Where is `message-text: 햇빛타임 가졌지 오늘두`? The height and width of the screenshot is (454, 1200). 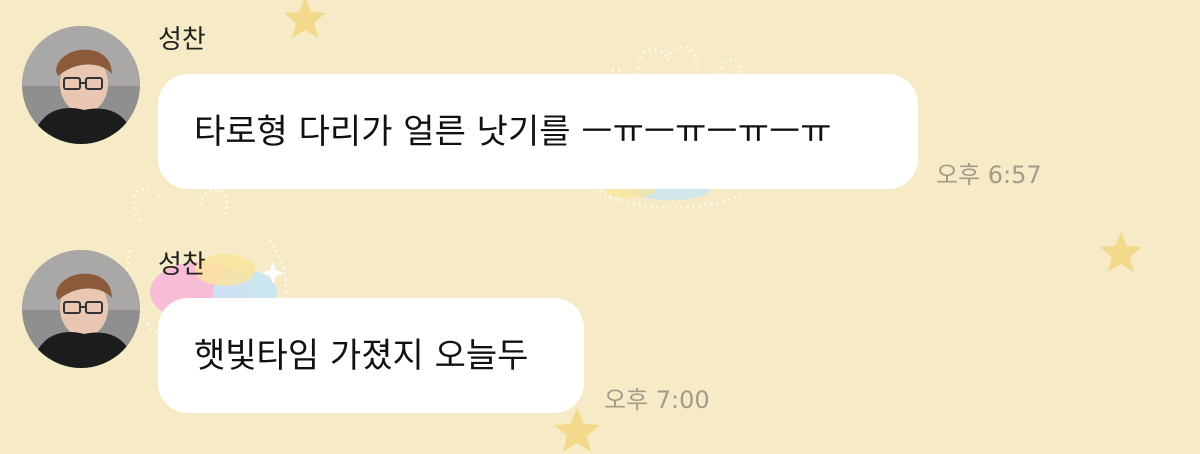
message-text: 햇빛타임 가졌지 오늘두 is located at coordinates (361, 355).